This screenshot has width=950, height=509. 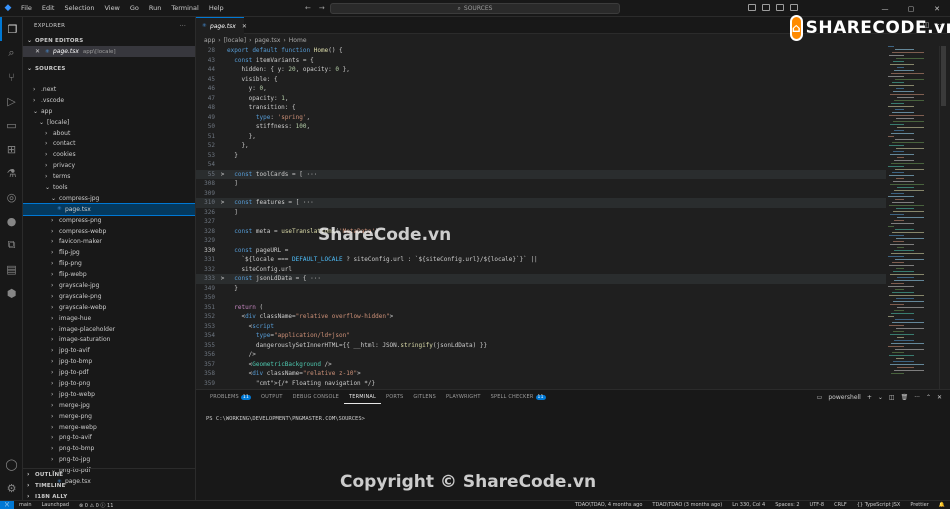 What do you see at coordinates (475, 8) in the screenshot?
I see `command-center-search: ⌕ SOURCES` at bounding box center [475, 8].